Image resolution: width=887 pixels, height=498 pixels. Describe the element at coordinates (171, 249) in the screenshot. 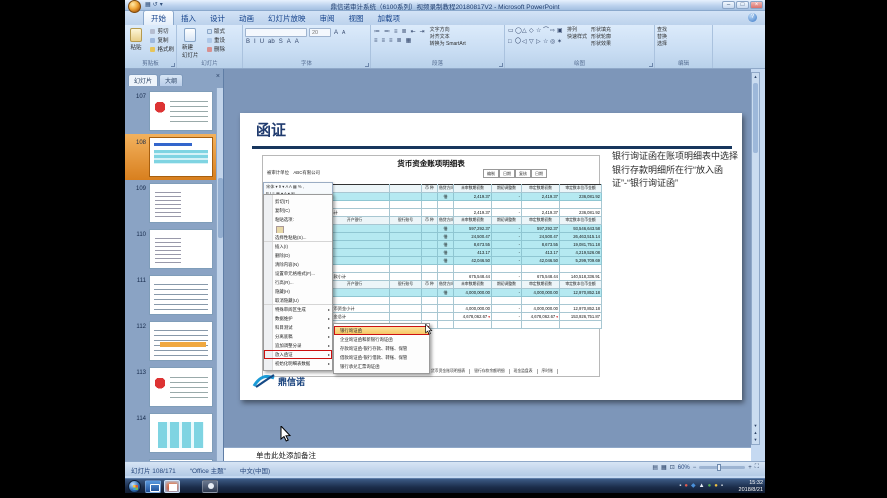

I see `slide-thumbnail: 110` at that location.